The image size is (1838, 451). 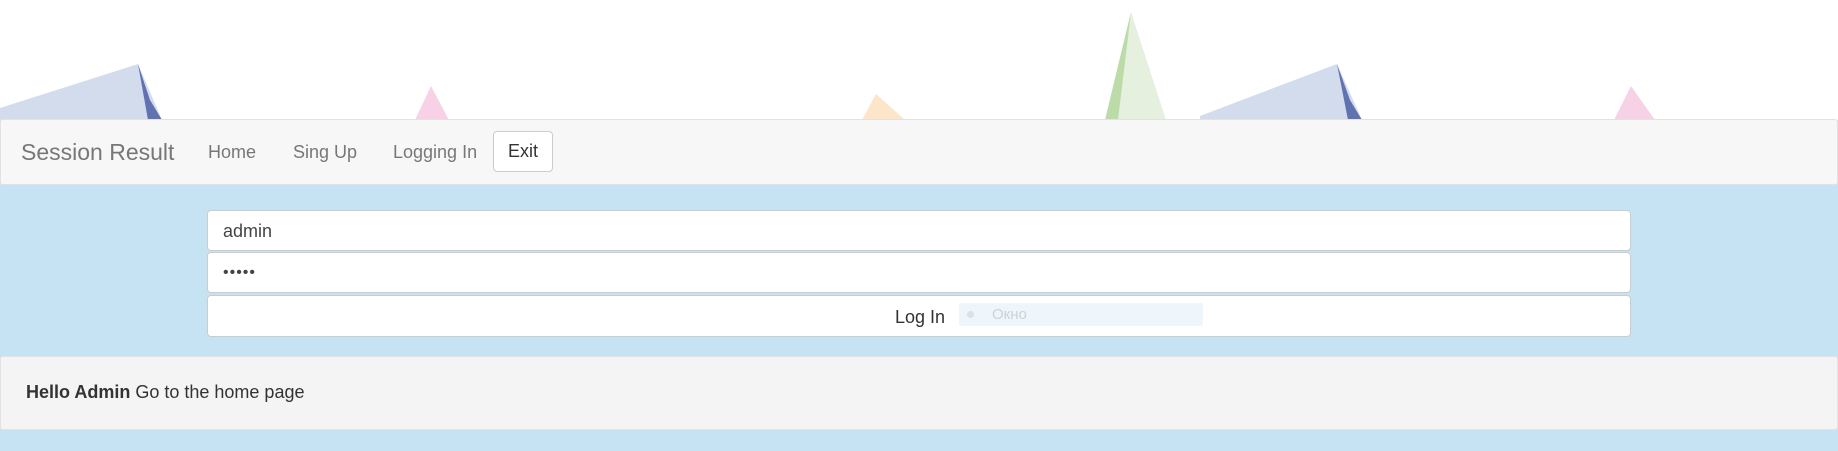 I want to click on password-value: •••••, so click(x=240, y=272).